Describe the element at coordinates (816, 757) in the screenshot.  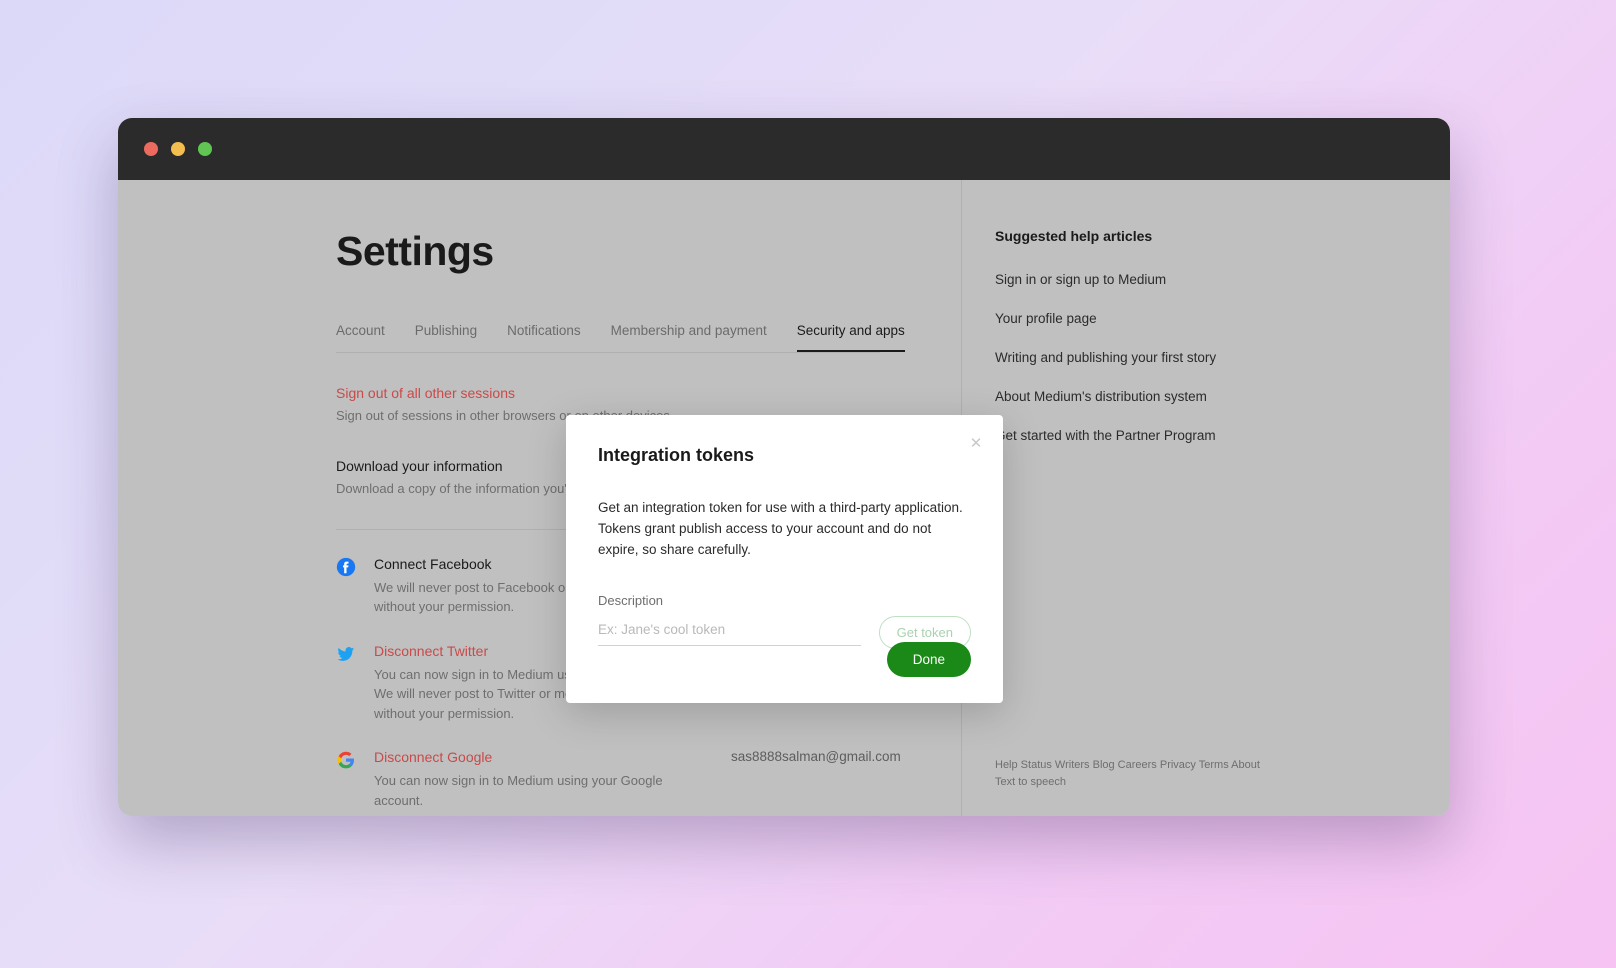
I see `google-account-email: sas8888salman@gmail.com` at that location.